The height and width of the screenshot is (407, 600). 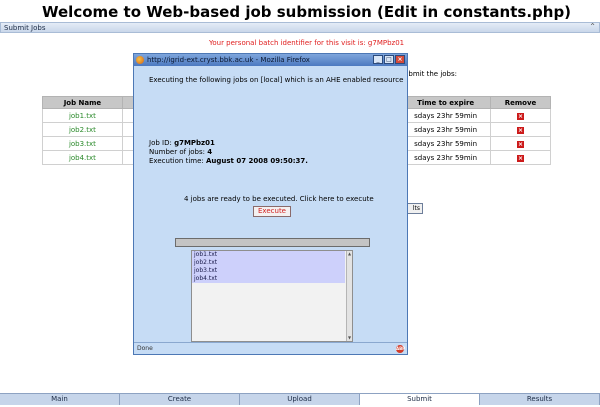 I want to click on tab-results: Results, so click(x=540, y=399).